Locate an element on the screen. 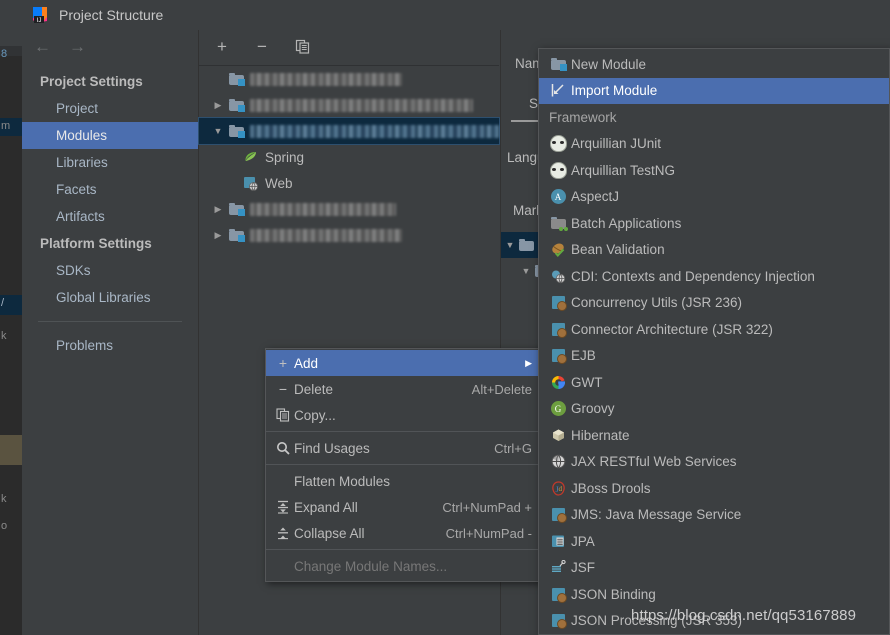 This screenshot has height=635, width=890. context-menu-item-expand-all: Expand All Ctrl+NumPad + is located at coordinates (403, 507).